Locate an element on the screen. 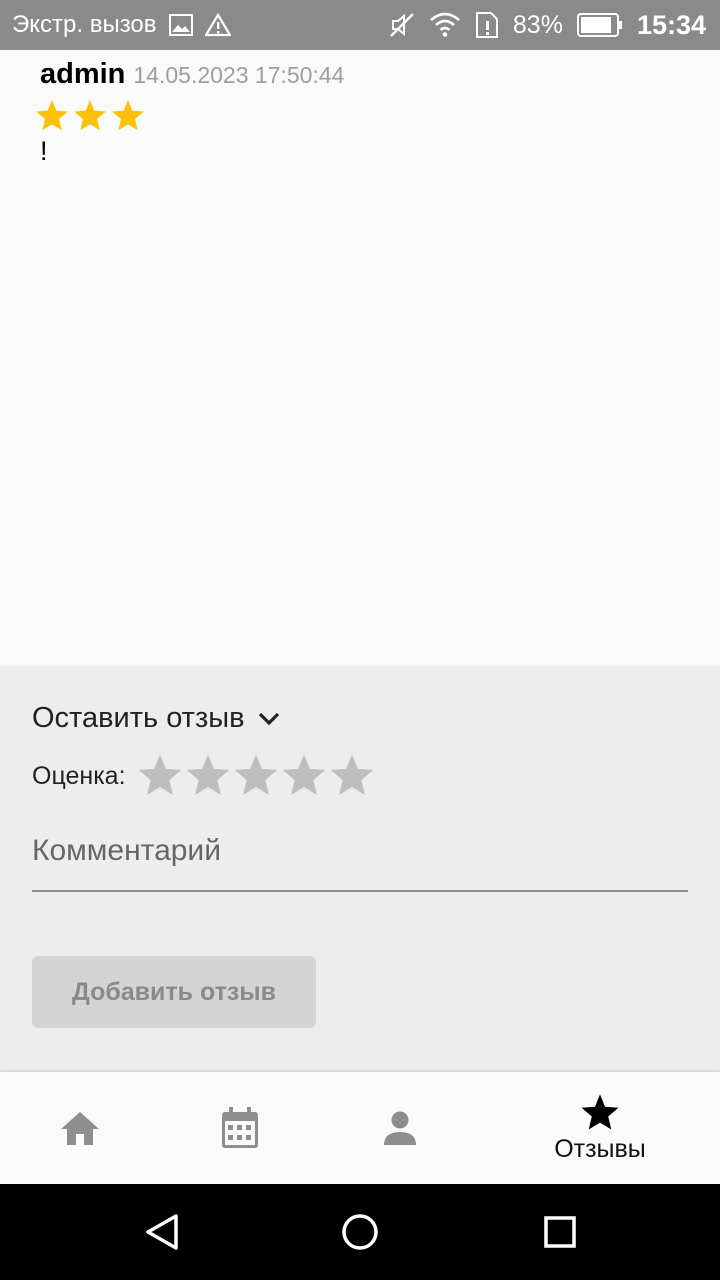 The image size is (720, 1280). nav-item-home is located at coordinates (80, 1128).